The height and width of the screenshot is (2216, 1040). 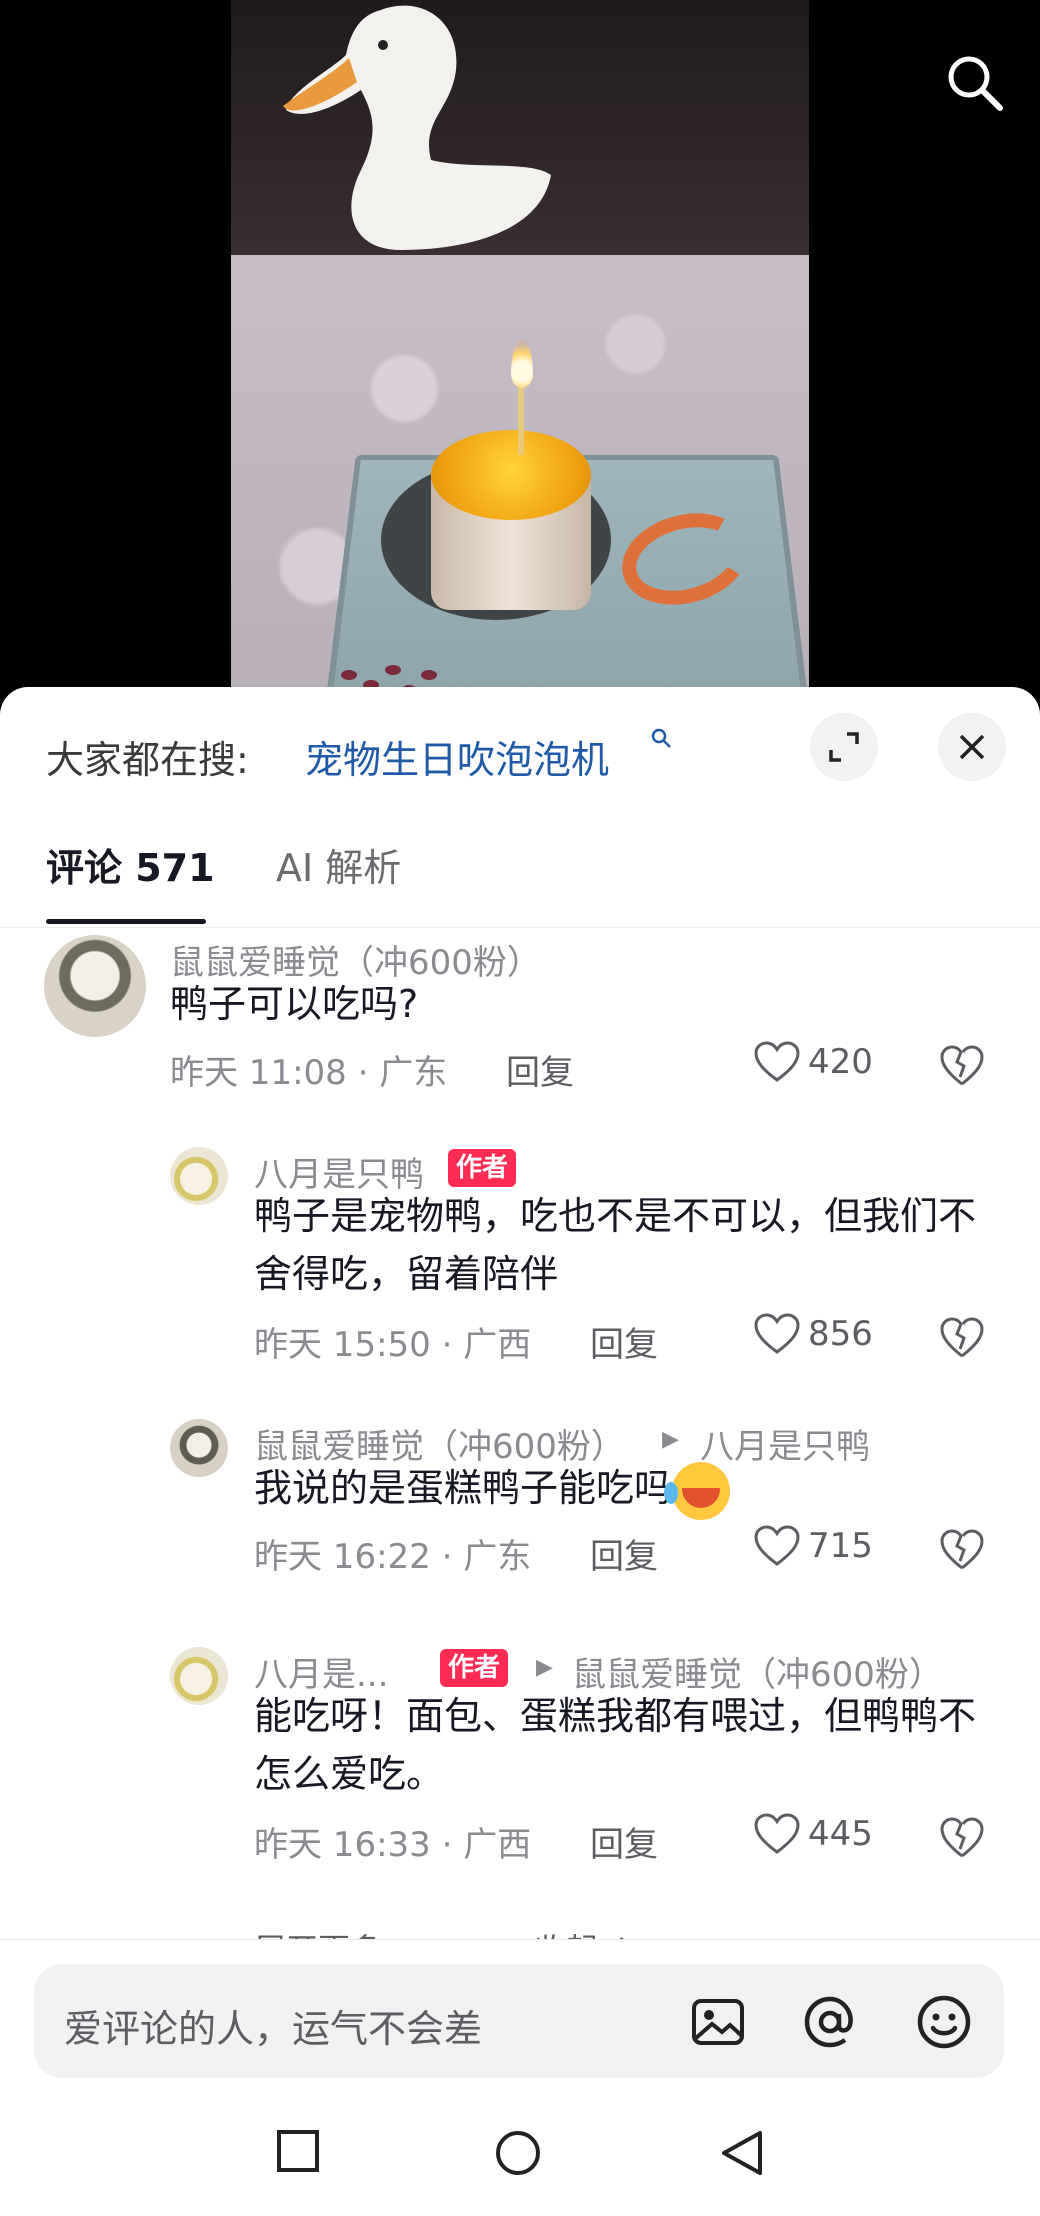 I want to click on comment-meta: 昨天 15:50 · 广西, so click(x=393, y=1345).